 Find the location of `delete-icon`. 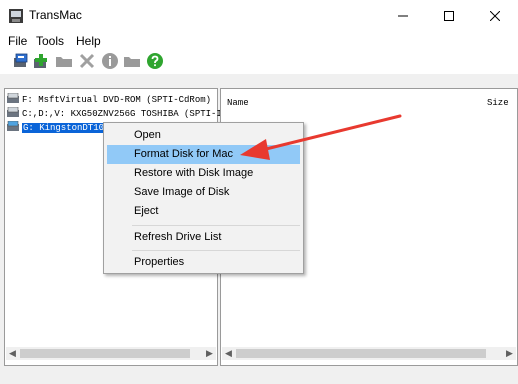

delete-icon is located at coordinates (87, 61).